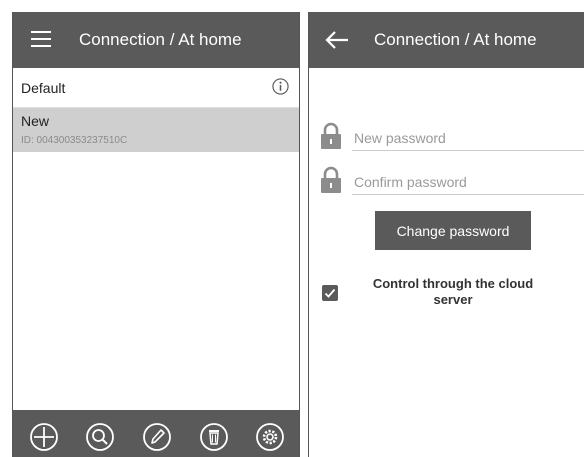  What do you see at coordinates (100, 437) in the screenshot?
I see `search-icon` at bounding box center [100, 437].